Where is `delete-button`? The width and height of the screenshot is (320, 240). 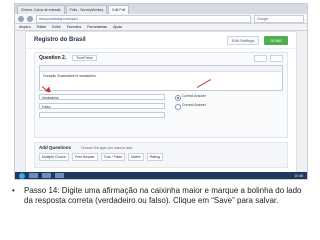 delete-button is located at coordinates (276, 58).